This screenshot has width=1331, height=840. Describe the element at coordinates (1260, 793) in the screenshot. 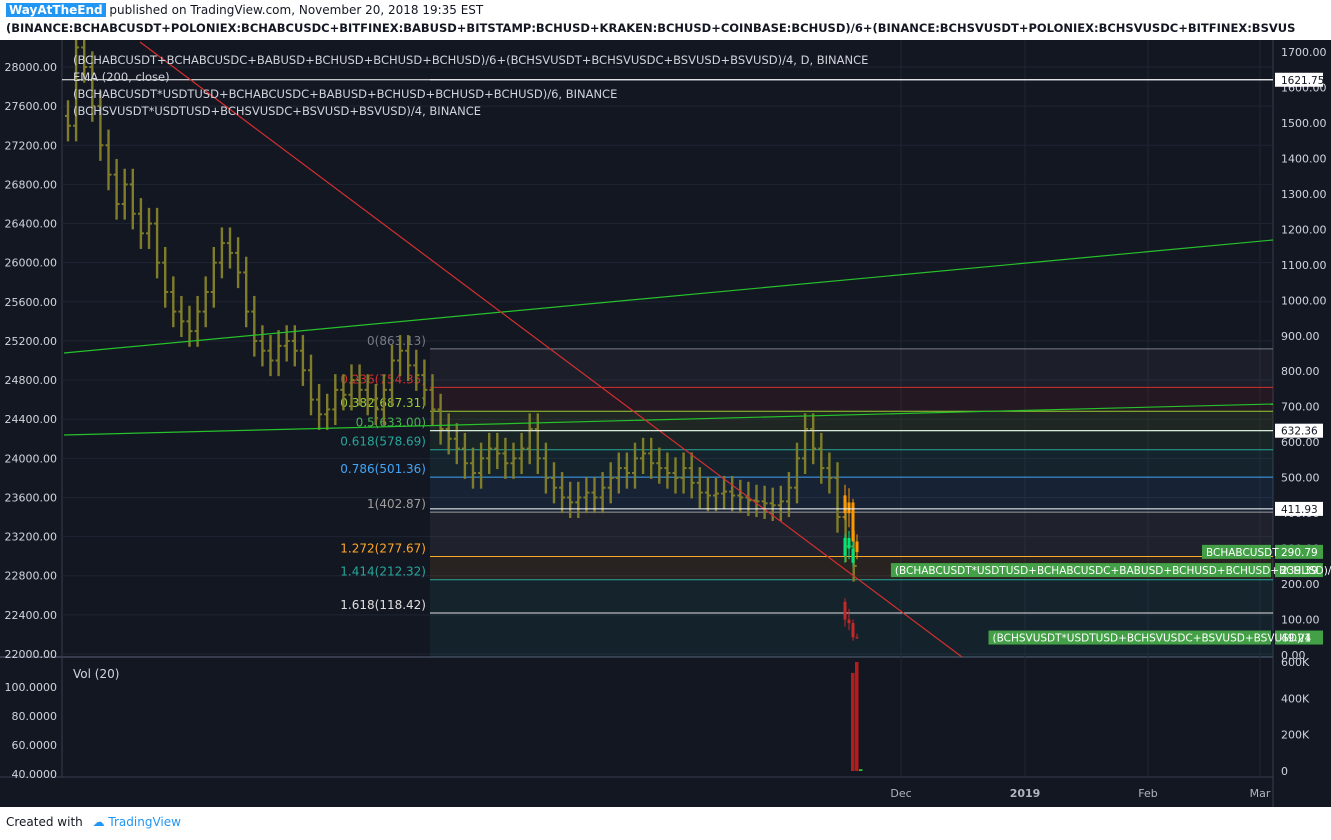

I see `x-tick-label: Mar` at that location.